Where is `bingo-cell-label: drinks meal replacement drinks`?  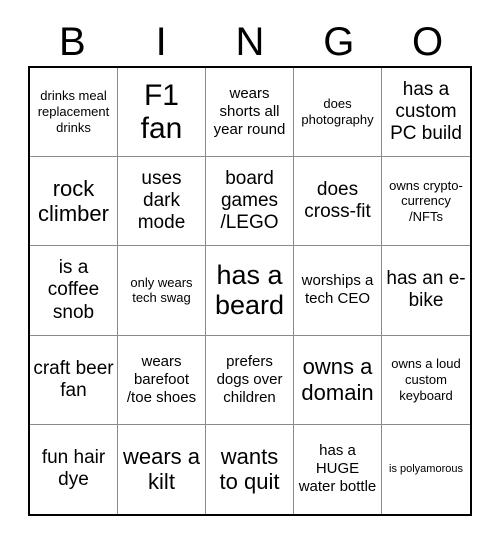
bingo-cell-label: drinks meal replacement drinks is located at coordinates (73, 112).